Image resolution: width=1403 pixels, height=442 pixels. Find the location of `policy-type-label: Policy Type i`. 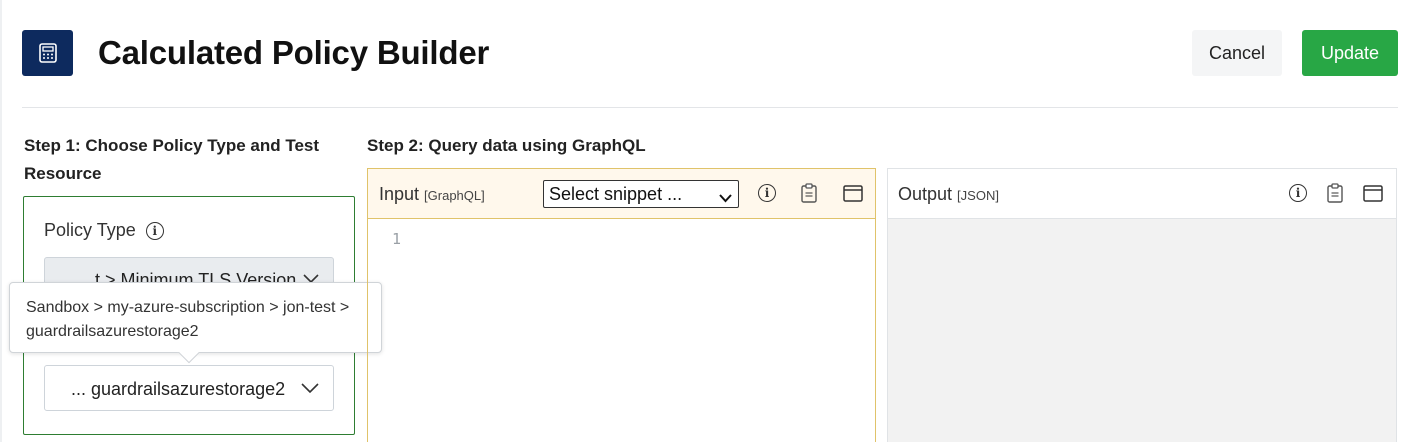

policy-type-label: Policy Type i is located at coordinates (104, 230).